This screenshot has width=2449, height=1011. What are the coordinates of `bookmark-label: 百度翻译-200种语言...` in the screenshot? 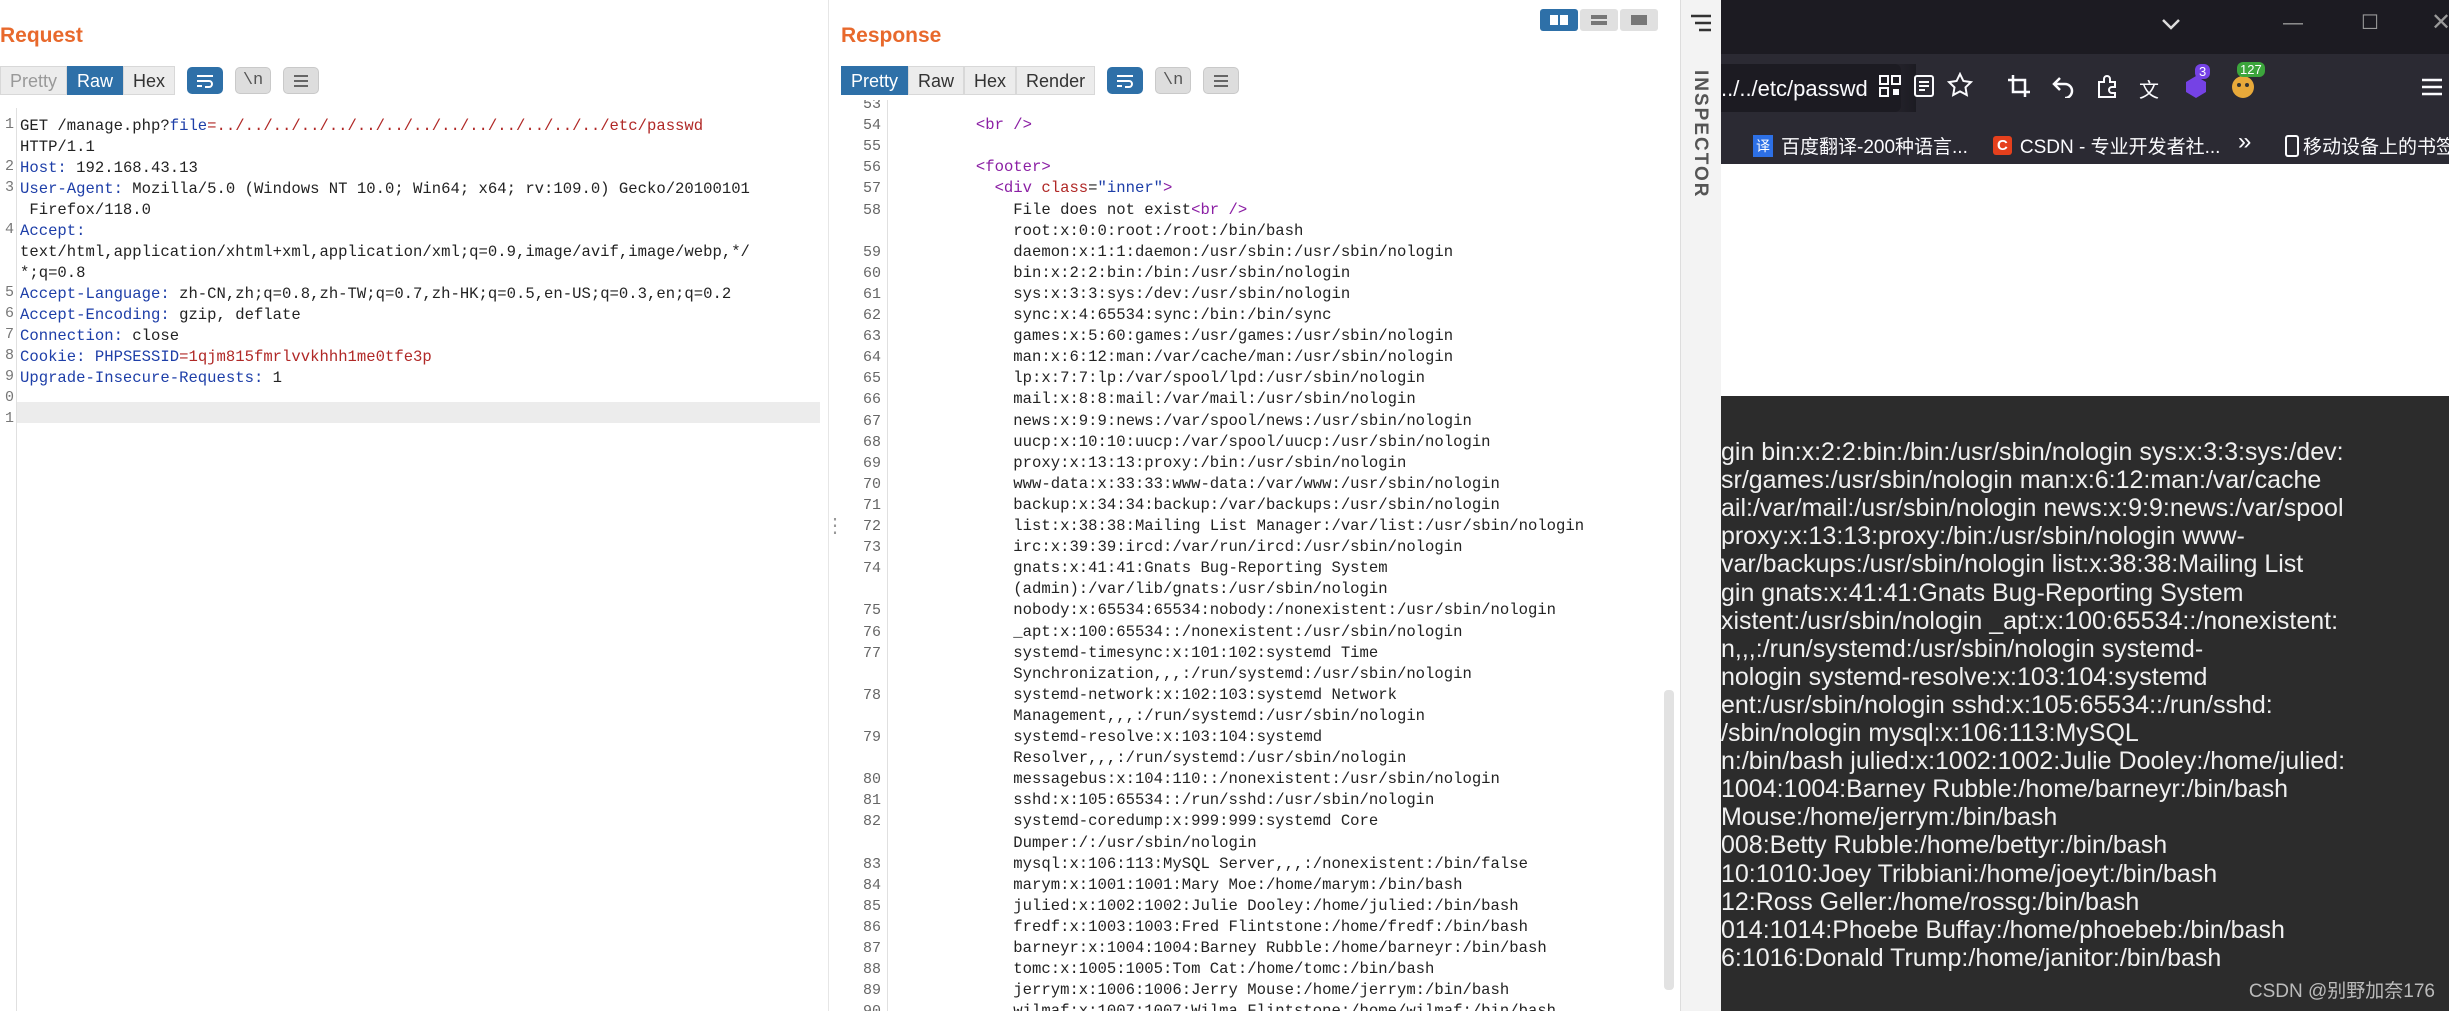 It's located at (1874, 147).